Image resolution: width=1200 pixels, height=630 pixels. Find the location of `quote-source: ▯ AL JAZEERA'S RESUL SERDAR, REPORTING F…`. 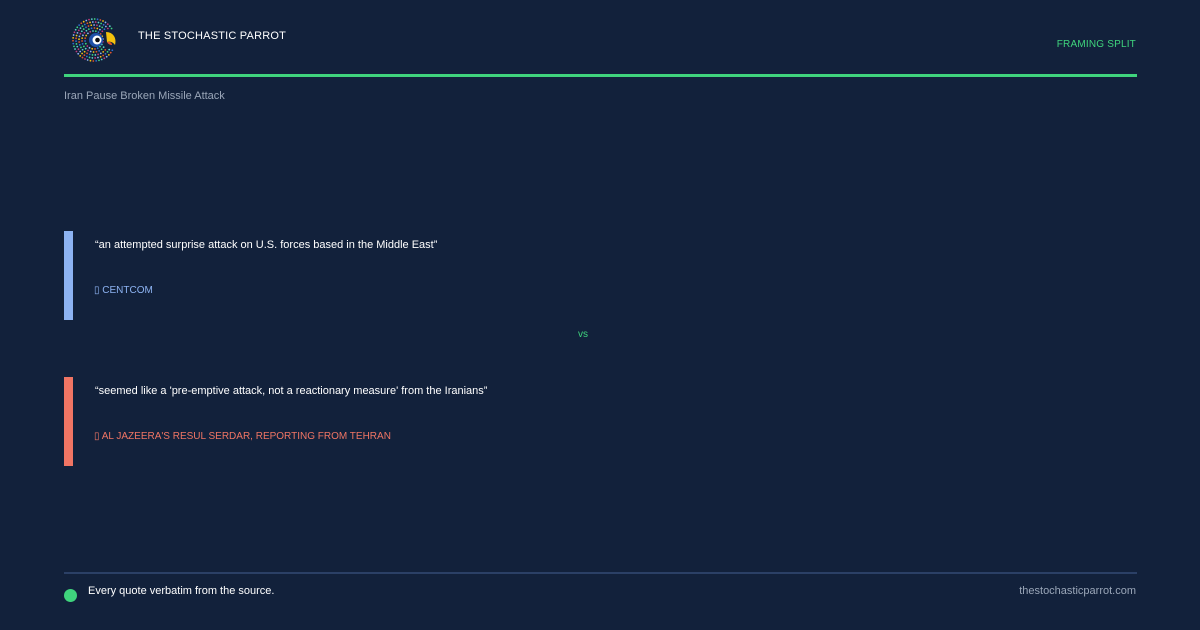

quote-source: ▯ AL JAZEERA'S RESUL SERDAR, REPORTING F… is located at coordinates (242, 436).